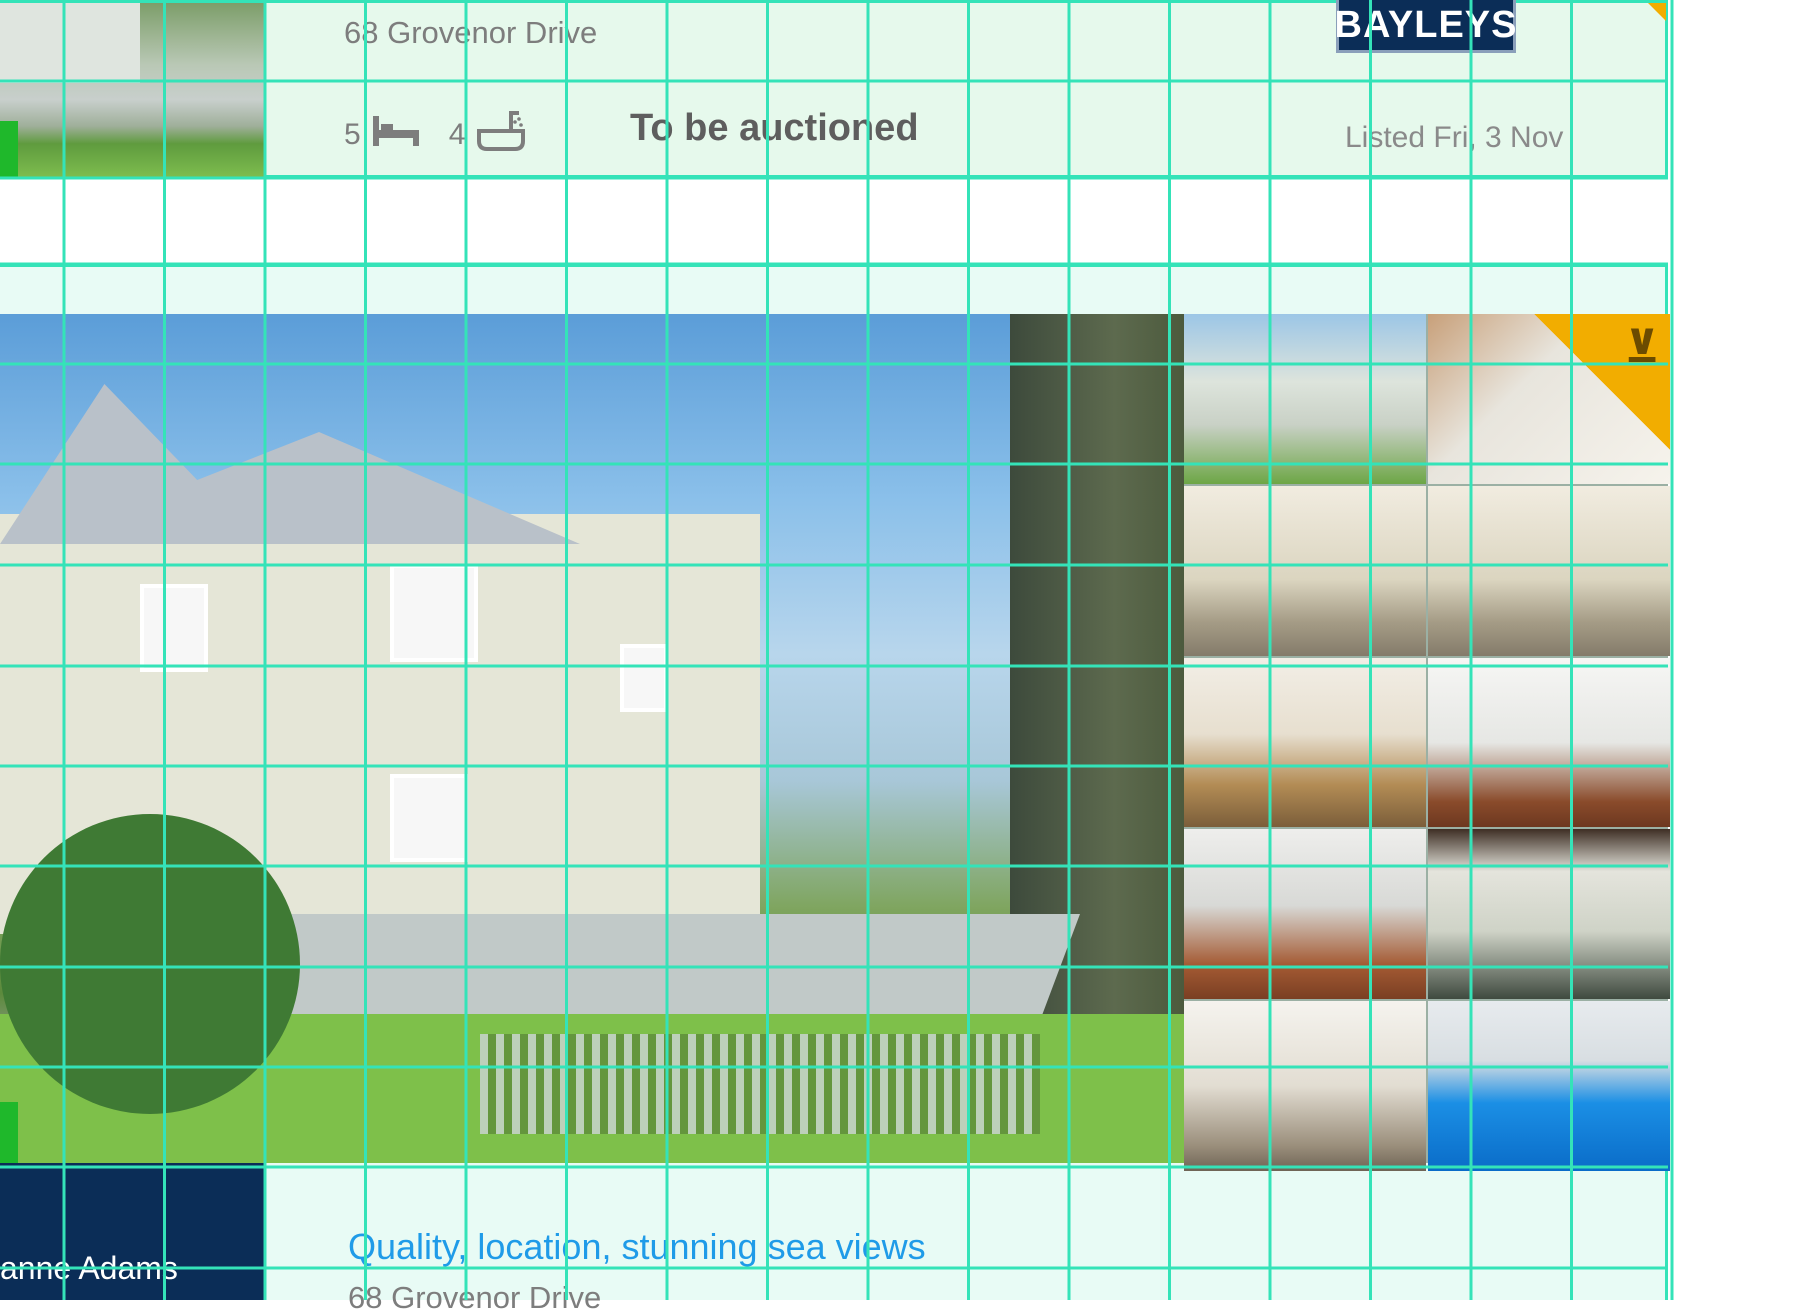  I want to click on thumbnail-family-room, so click(1305, 1086).